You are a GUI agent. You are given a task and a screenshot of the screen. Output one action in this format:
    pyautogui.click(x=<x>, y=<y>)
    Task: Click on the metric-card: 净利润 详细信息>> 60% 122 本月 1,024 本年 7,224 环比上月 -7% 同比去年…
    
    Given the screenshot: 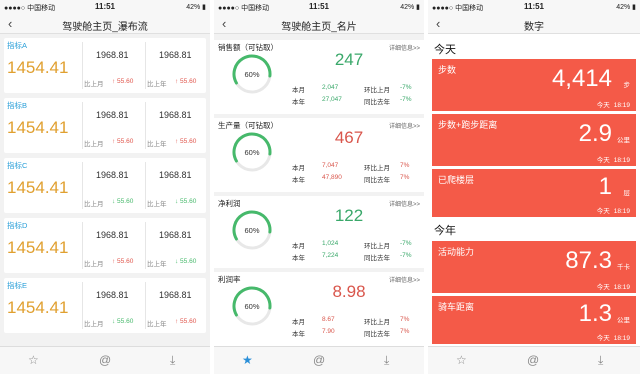 What is the action you would take?
    pyautogui.click(x=319, y=232)
    